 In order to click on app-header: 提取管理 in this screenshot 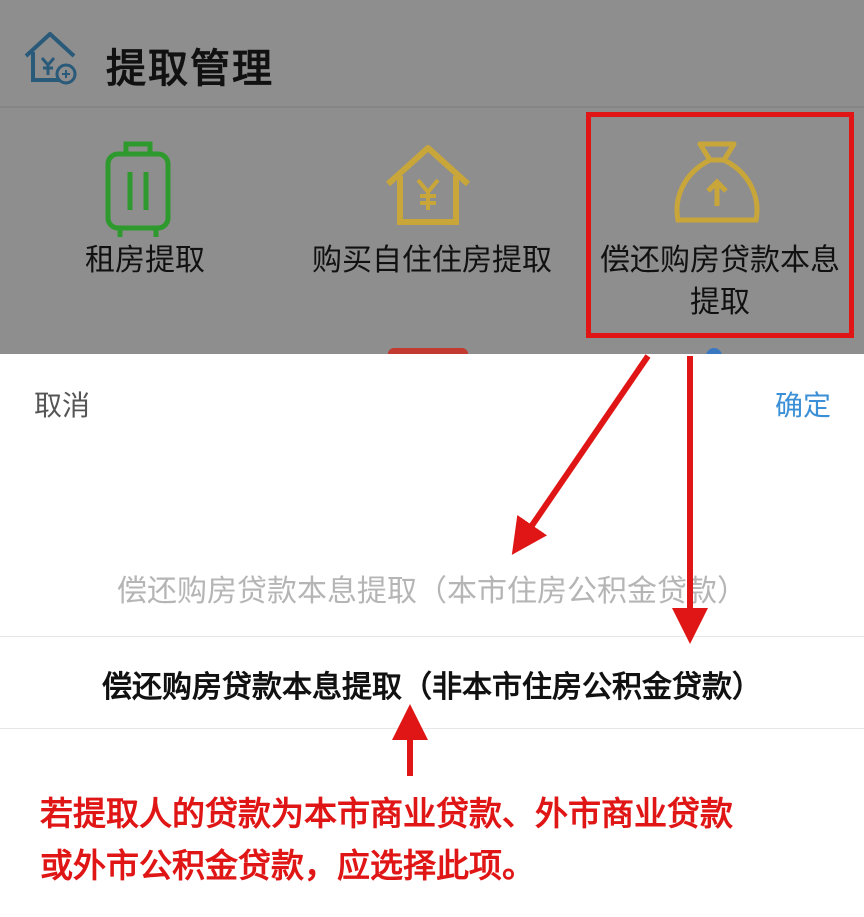, I will do `click(432, 54)`.